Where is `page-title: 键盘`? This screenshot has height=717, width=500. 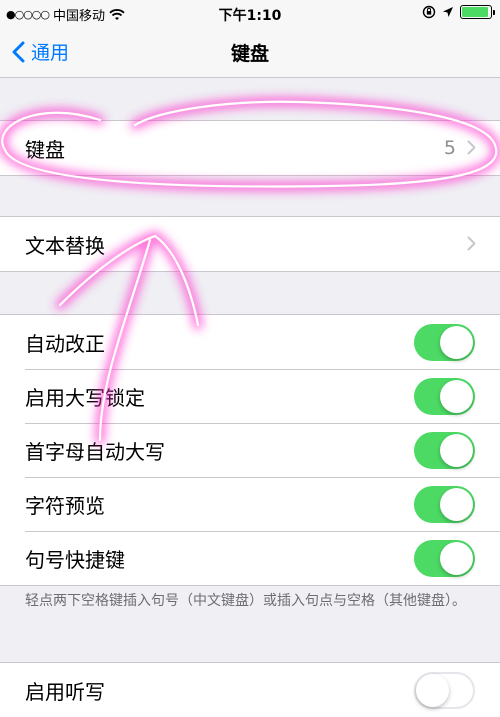
page-title: 键盘 is located at coordinates (249, 54).